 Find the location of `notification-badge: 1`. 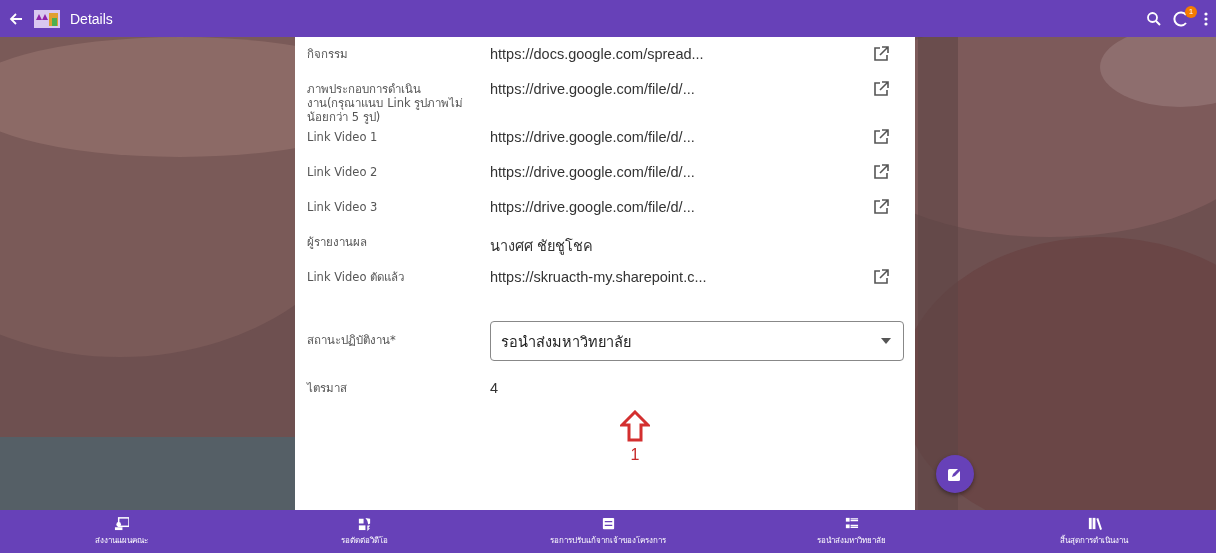

notification-badge: 1 is located at coordinates (1191, 11).